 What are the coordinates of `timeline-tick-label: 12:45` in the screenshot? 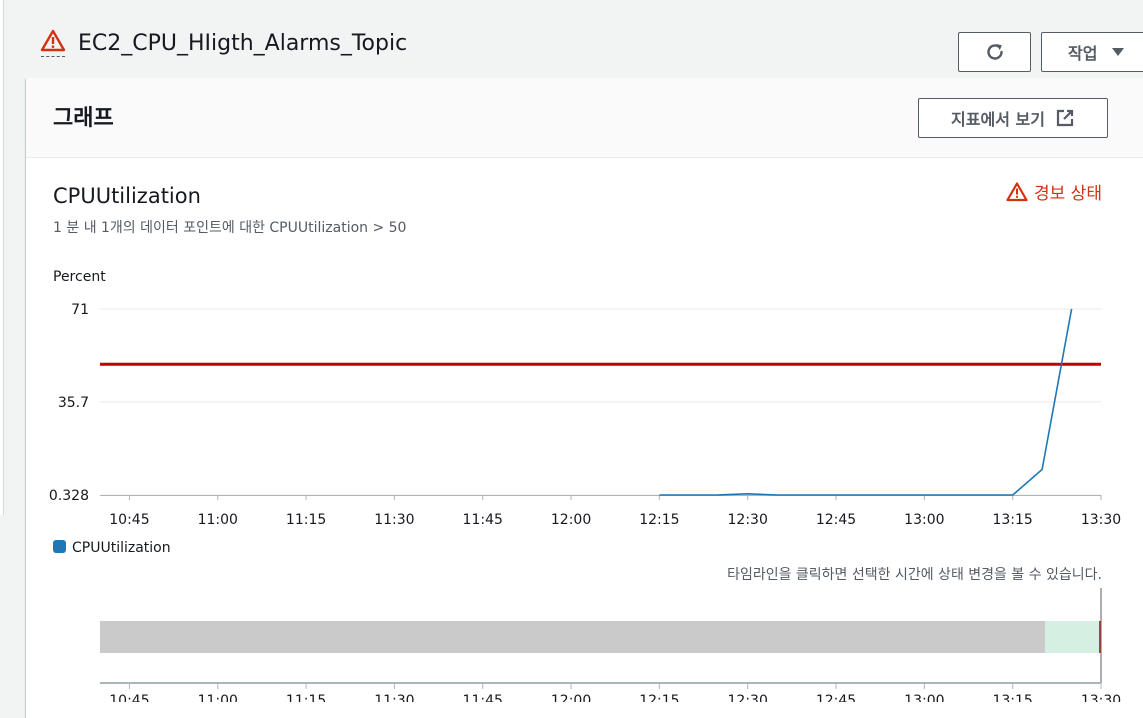 It's located at (836, 697).